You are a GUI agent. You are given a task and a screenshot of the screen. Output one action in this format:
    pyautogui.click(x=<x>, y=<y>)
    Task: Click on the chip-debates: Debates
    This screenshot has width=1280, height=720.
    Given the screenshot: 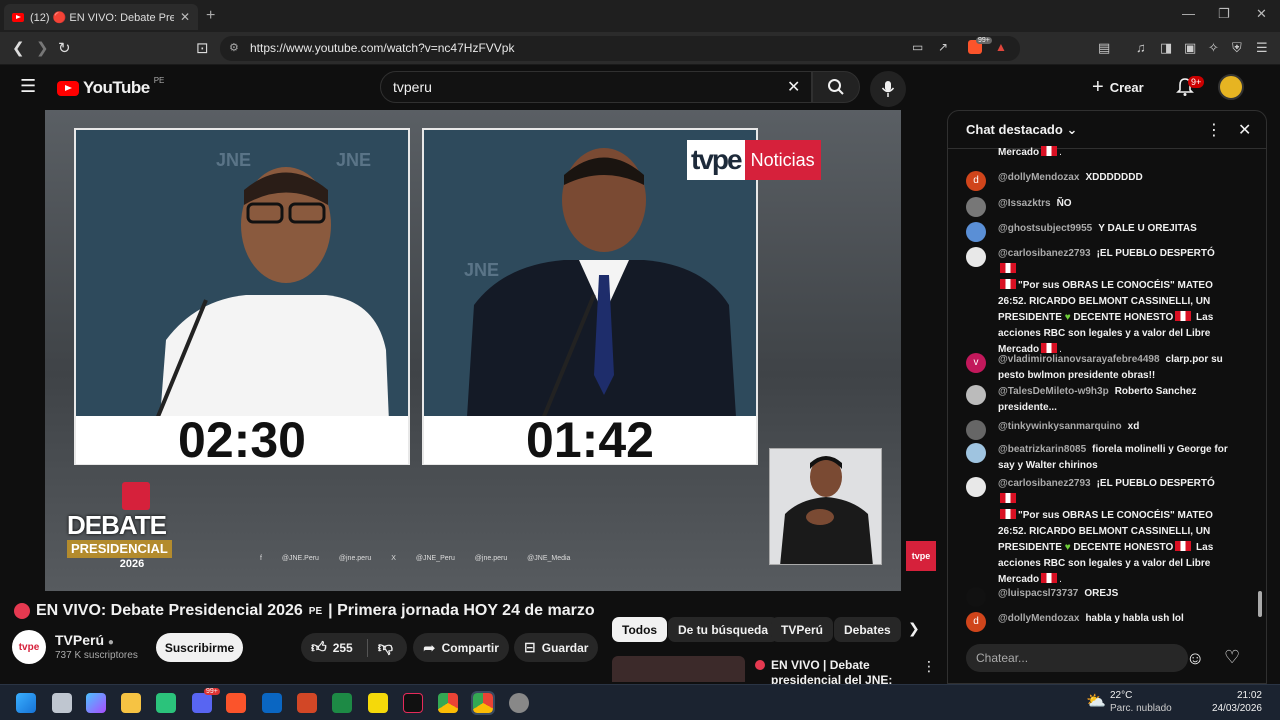 What is the action you would take?
    pyautogui.click(x=867, y=629)
    